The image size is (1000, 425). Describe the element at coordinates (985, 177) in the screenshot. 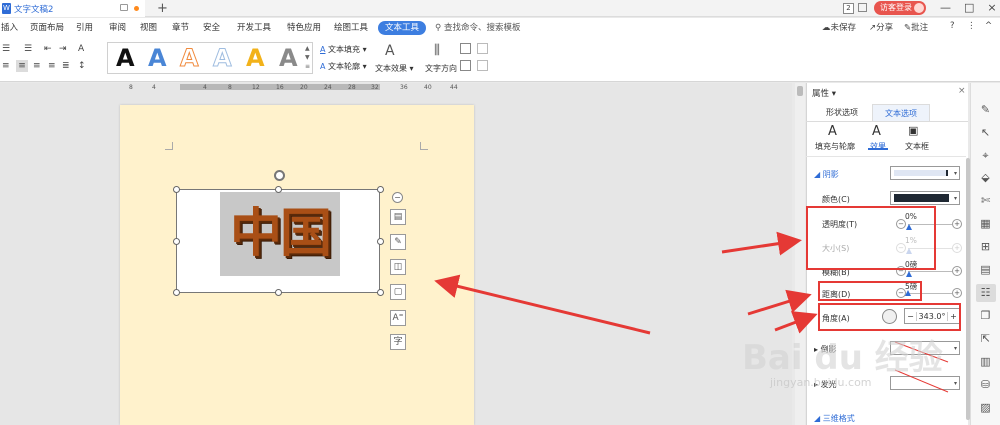

I see `fill-bucket-icon: ⬙` at that location.